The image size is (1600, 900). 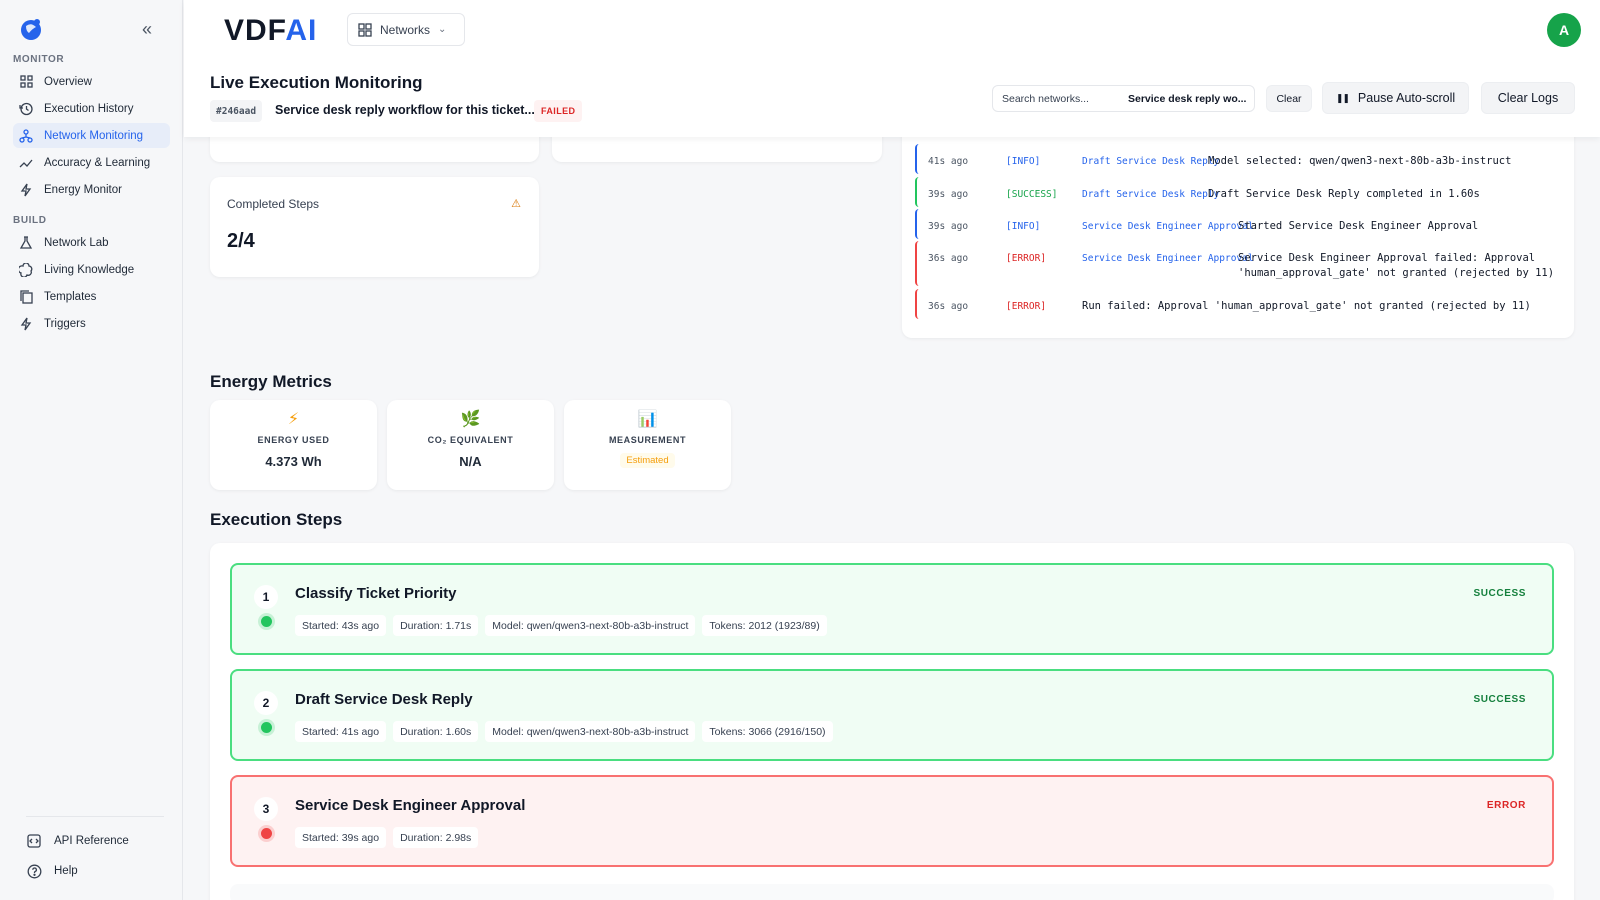 I want to click on sidebar-item-execution-history: Execution History, so click(x=91, y=108).